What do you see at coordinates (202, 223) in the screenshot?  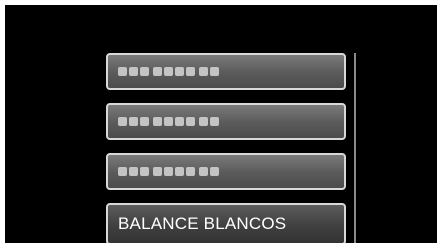 I see `menu-item-label: BALANCE BLANCOS` at bounding box center [202, 223].